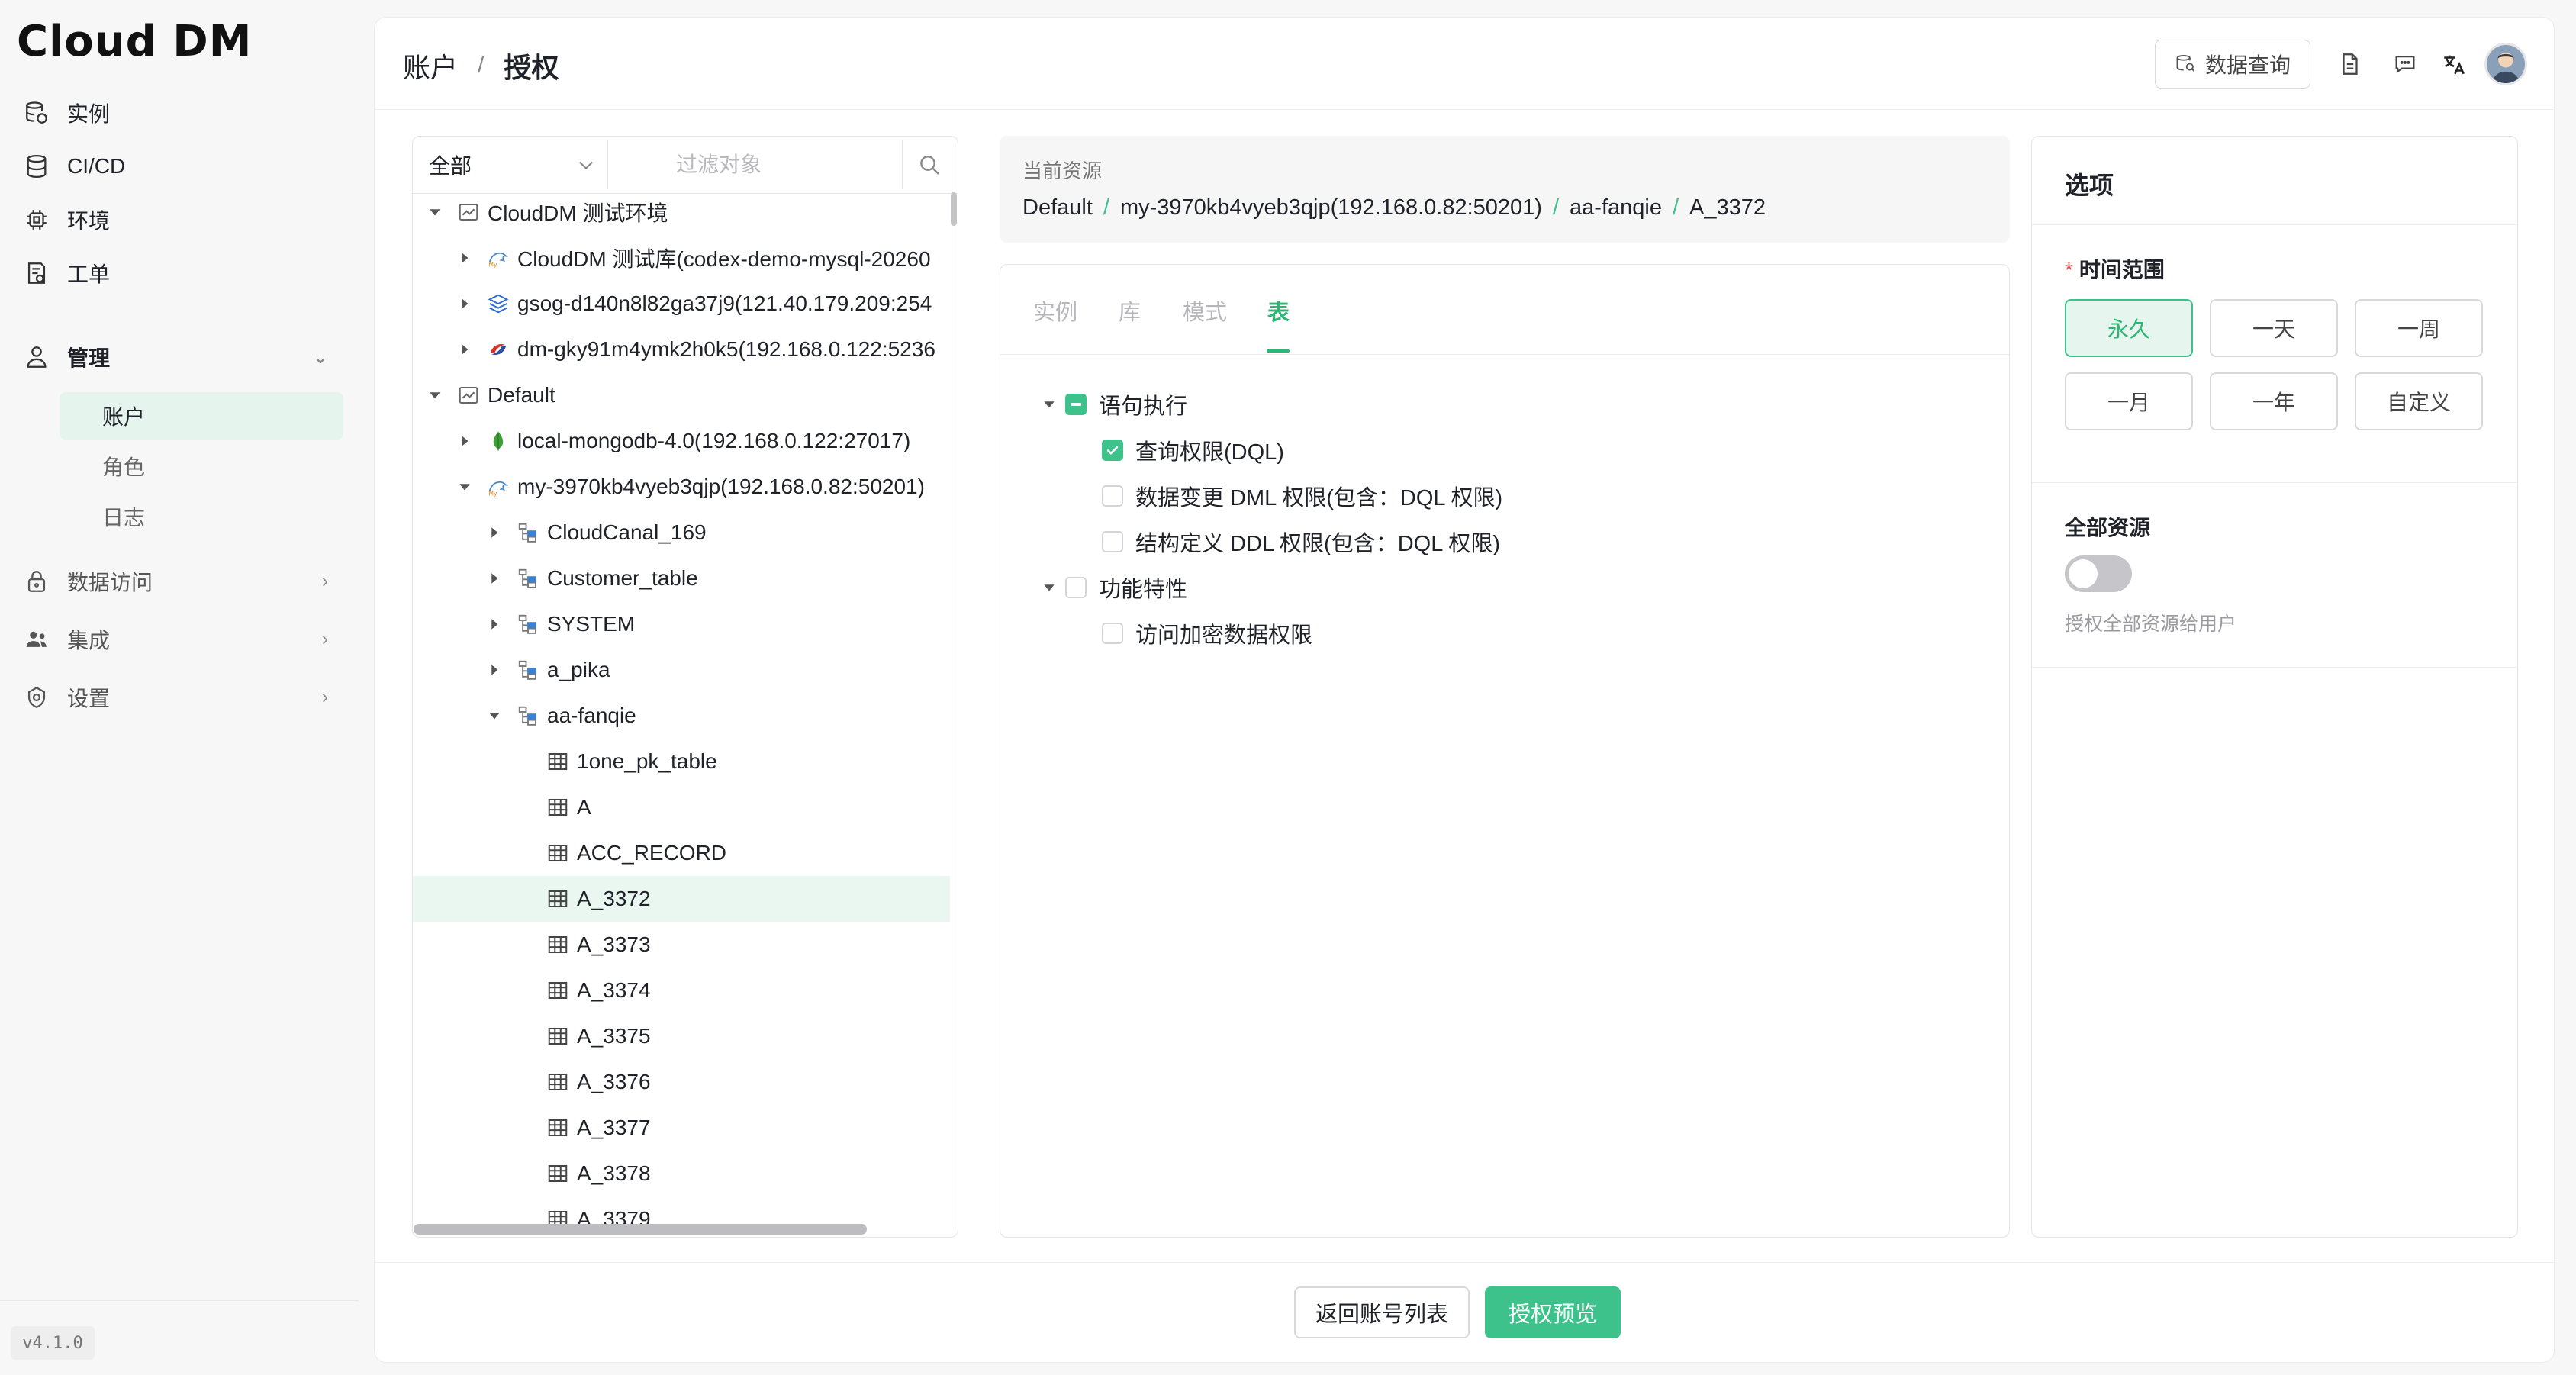  I want to click on tree-node: A_3375, so click(681, 1036).